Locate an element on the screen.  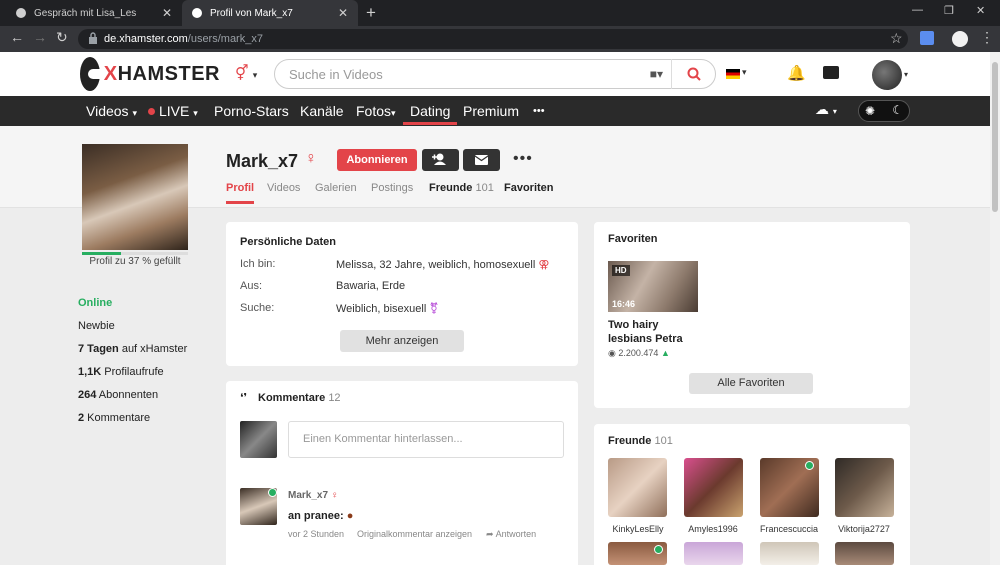
minimize-icon: — is located at coordinates (917, 10).